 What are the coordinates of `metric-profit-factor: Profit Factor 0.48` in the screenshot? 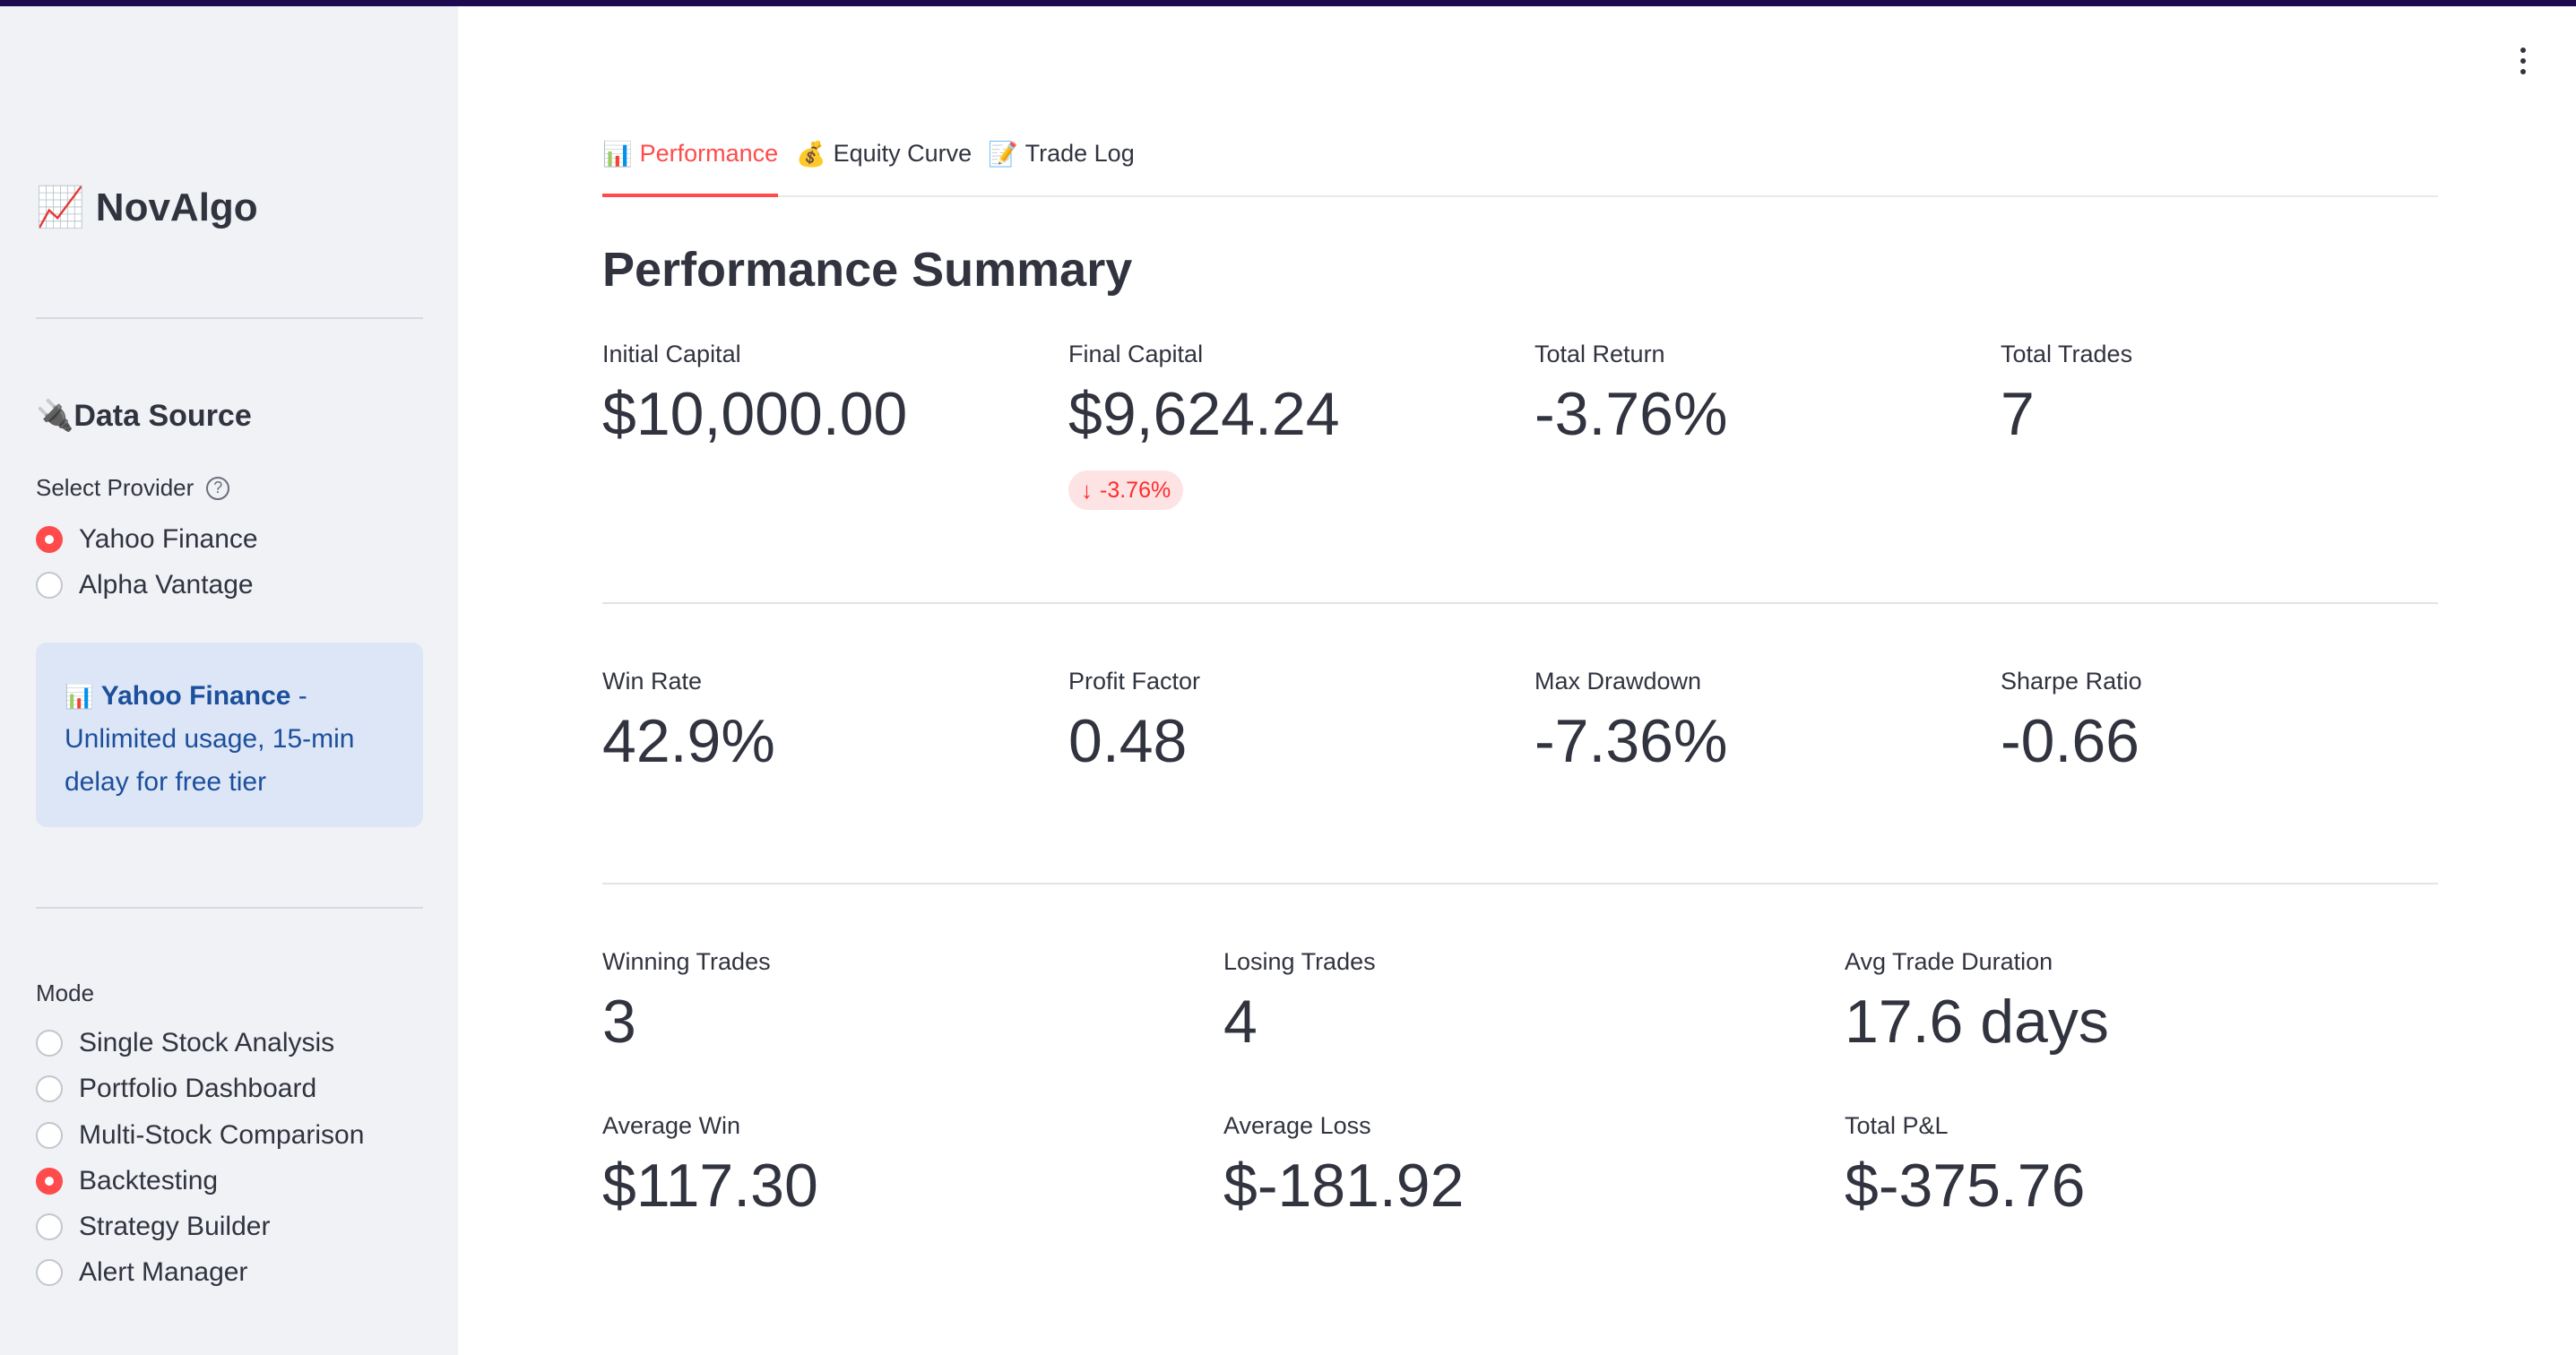 It's located at (1134, 721).